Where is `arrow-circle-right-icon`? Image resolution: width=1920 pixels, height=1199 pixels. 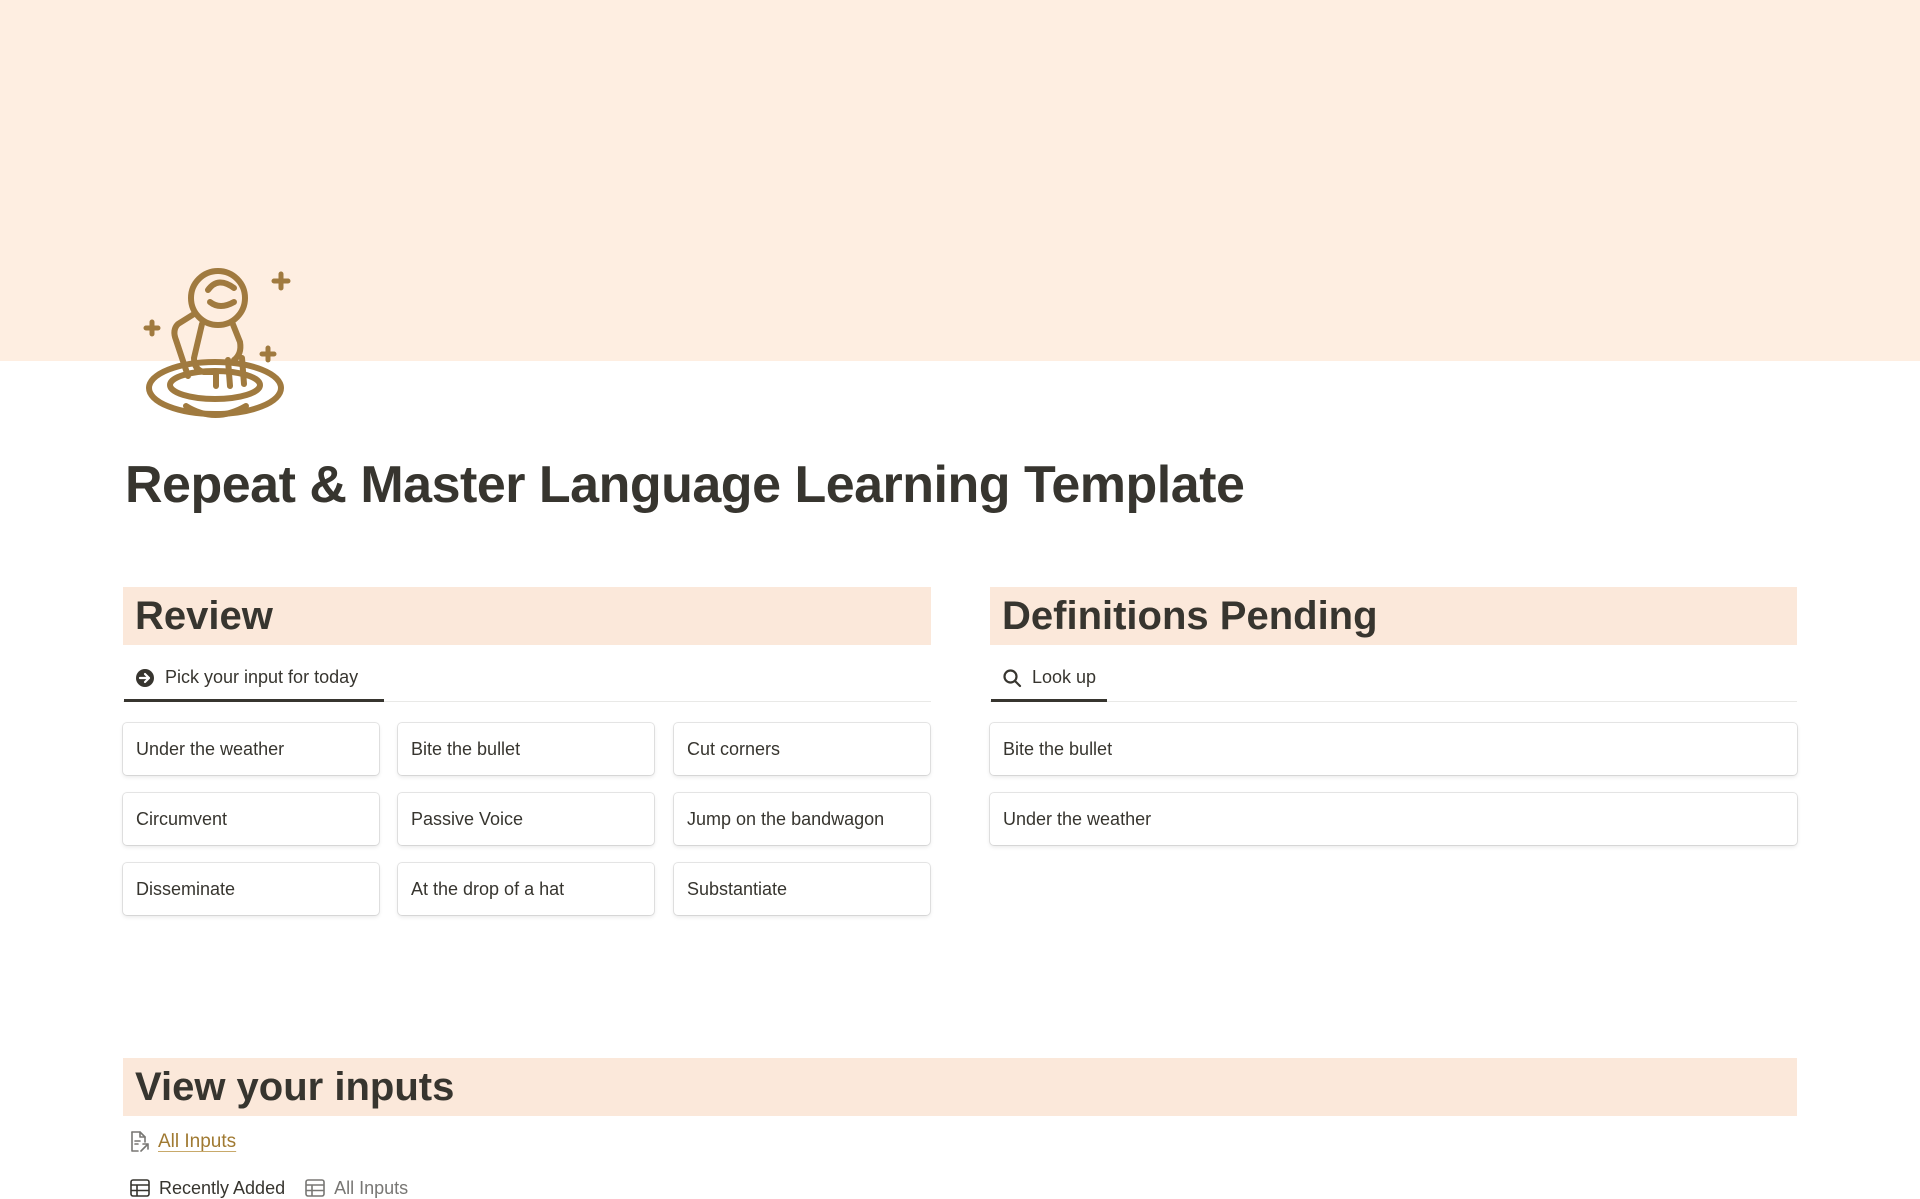 arrow-circle-right-icon is located at coordinates (145, 678).